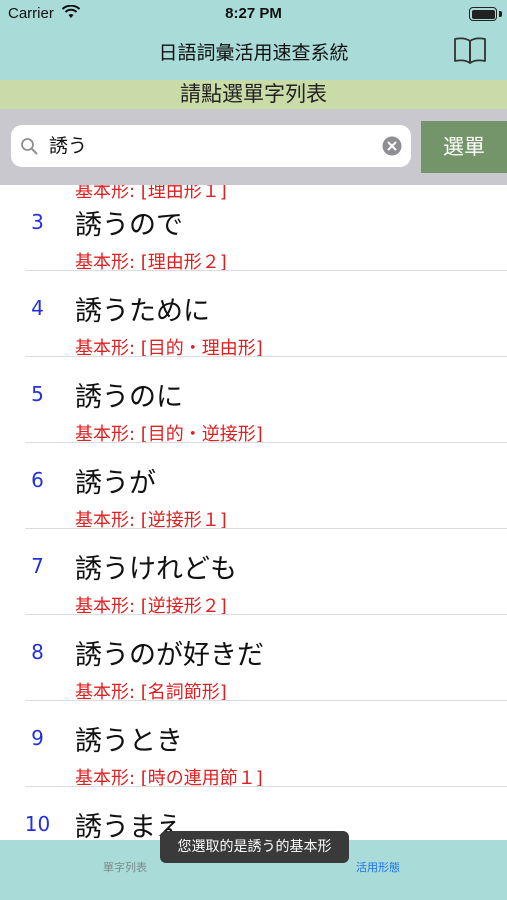 This screenshot has height=900, width=507. Describe the element at coordinates (125, 867) in the screenshot. I see `tab-word-list: 單字列表` at that location.